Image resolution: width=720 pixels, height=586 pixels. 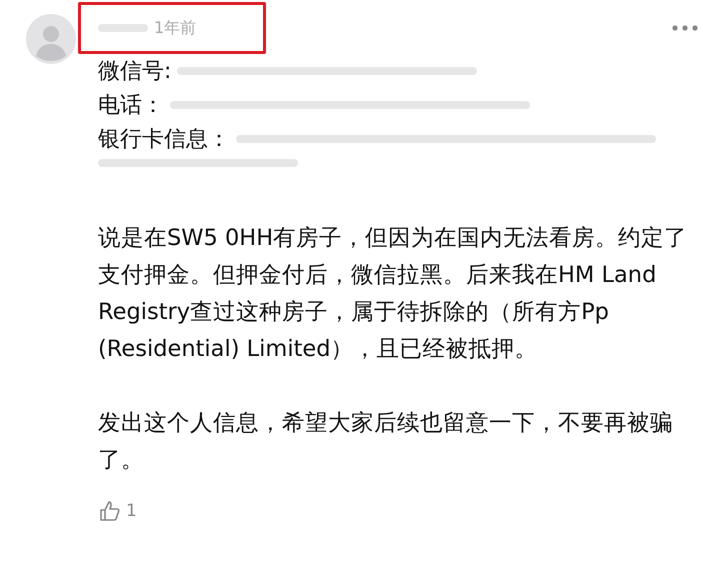 What do you see at coordinates (386, 442) in the screenshot?
I see `comment-paragraph: 发出这个人信息，希望大家后续也留意一下，不要再被骗了。` at bounding box center [386, 442].